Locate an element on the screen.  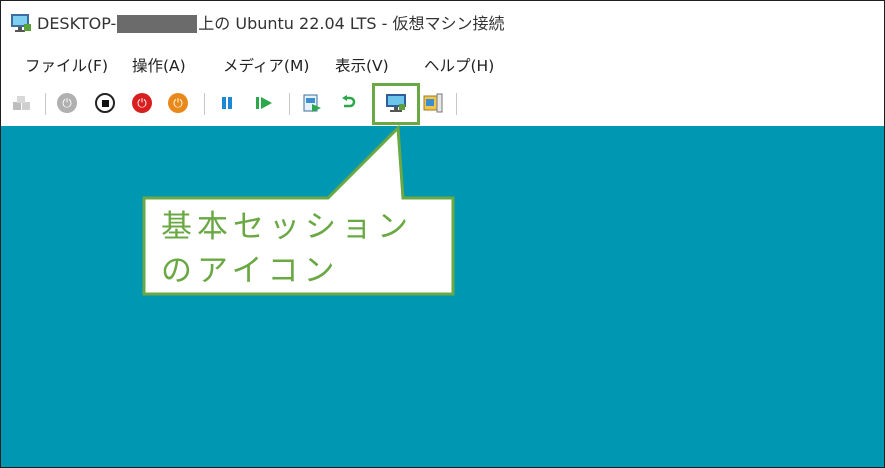
toolbar: ⏻ ⏻ ⏻ is located at coordinates (442, 104).